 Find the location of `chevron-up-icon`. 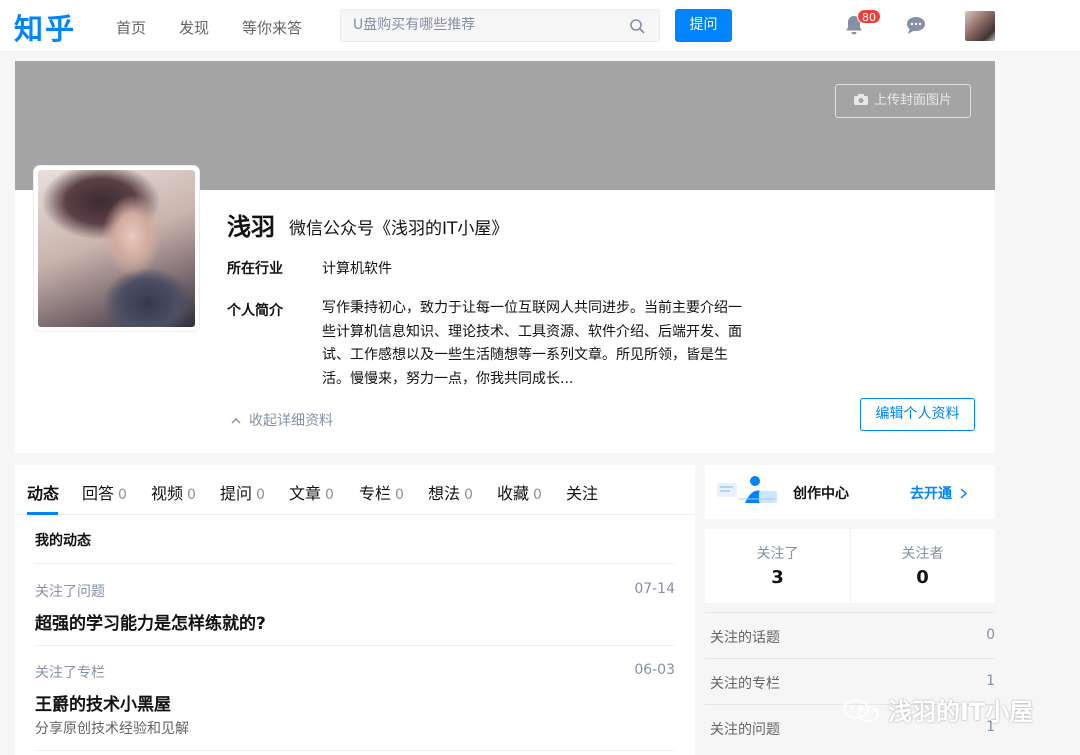

chevron-up-icon is located at coordinates (236, 420).